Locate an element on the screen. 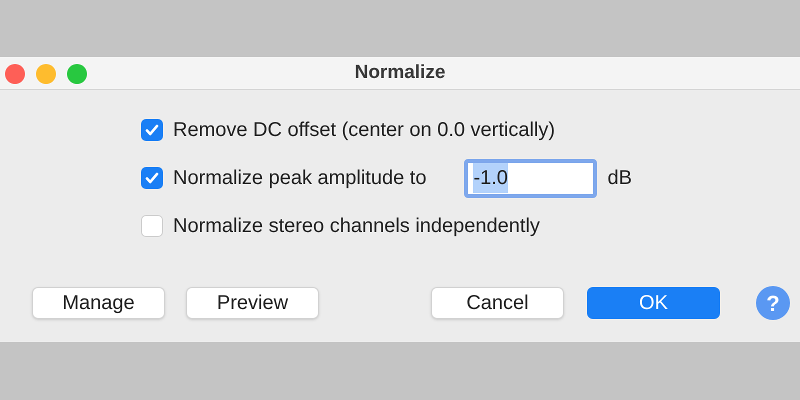 Image resolution: width=800 pixels, height=400 pixels. checkbox-label: Normalize stereo channels independently is located at coordinates (356, 226).